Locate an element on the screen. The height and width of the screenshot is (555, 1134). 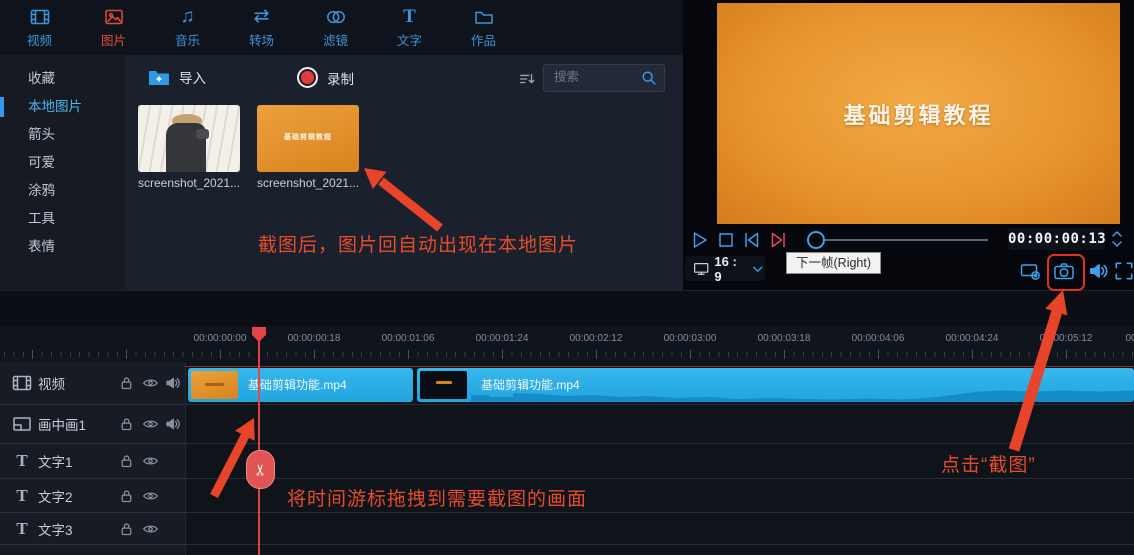
tab-music: ♫ 音乐 is located at coordinates (187, 27).